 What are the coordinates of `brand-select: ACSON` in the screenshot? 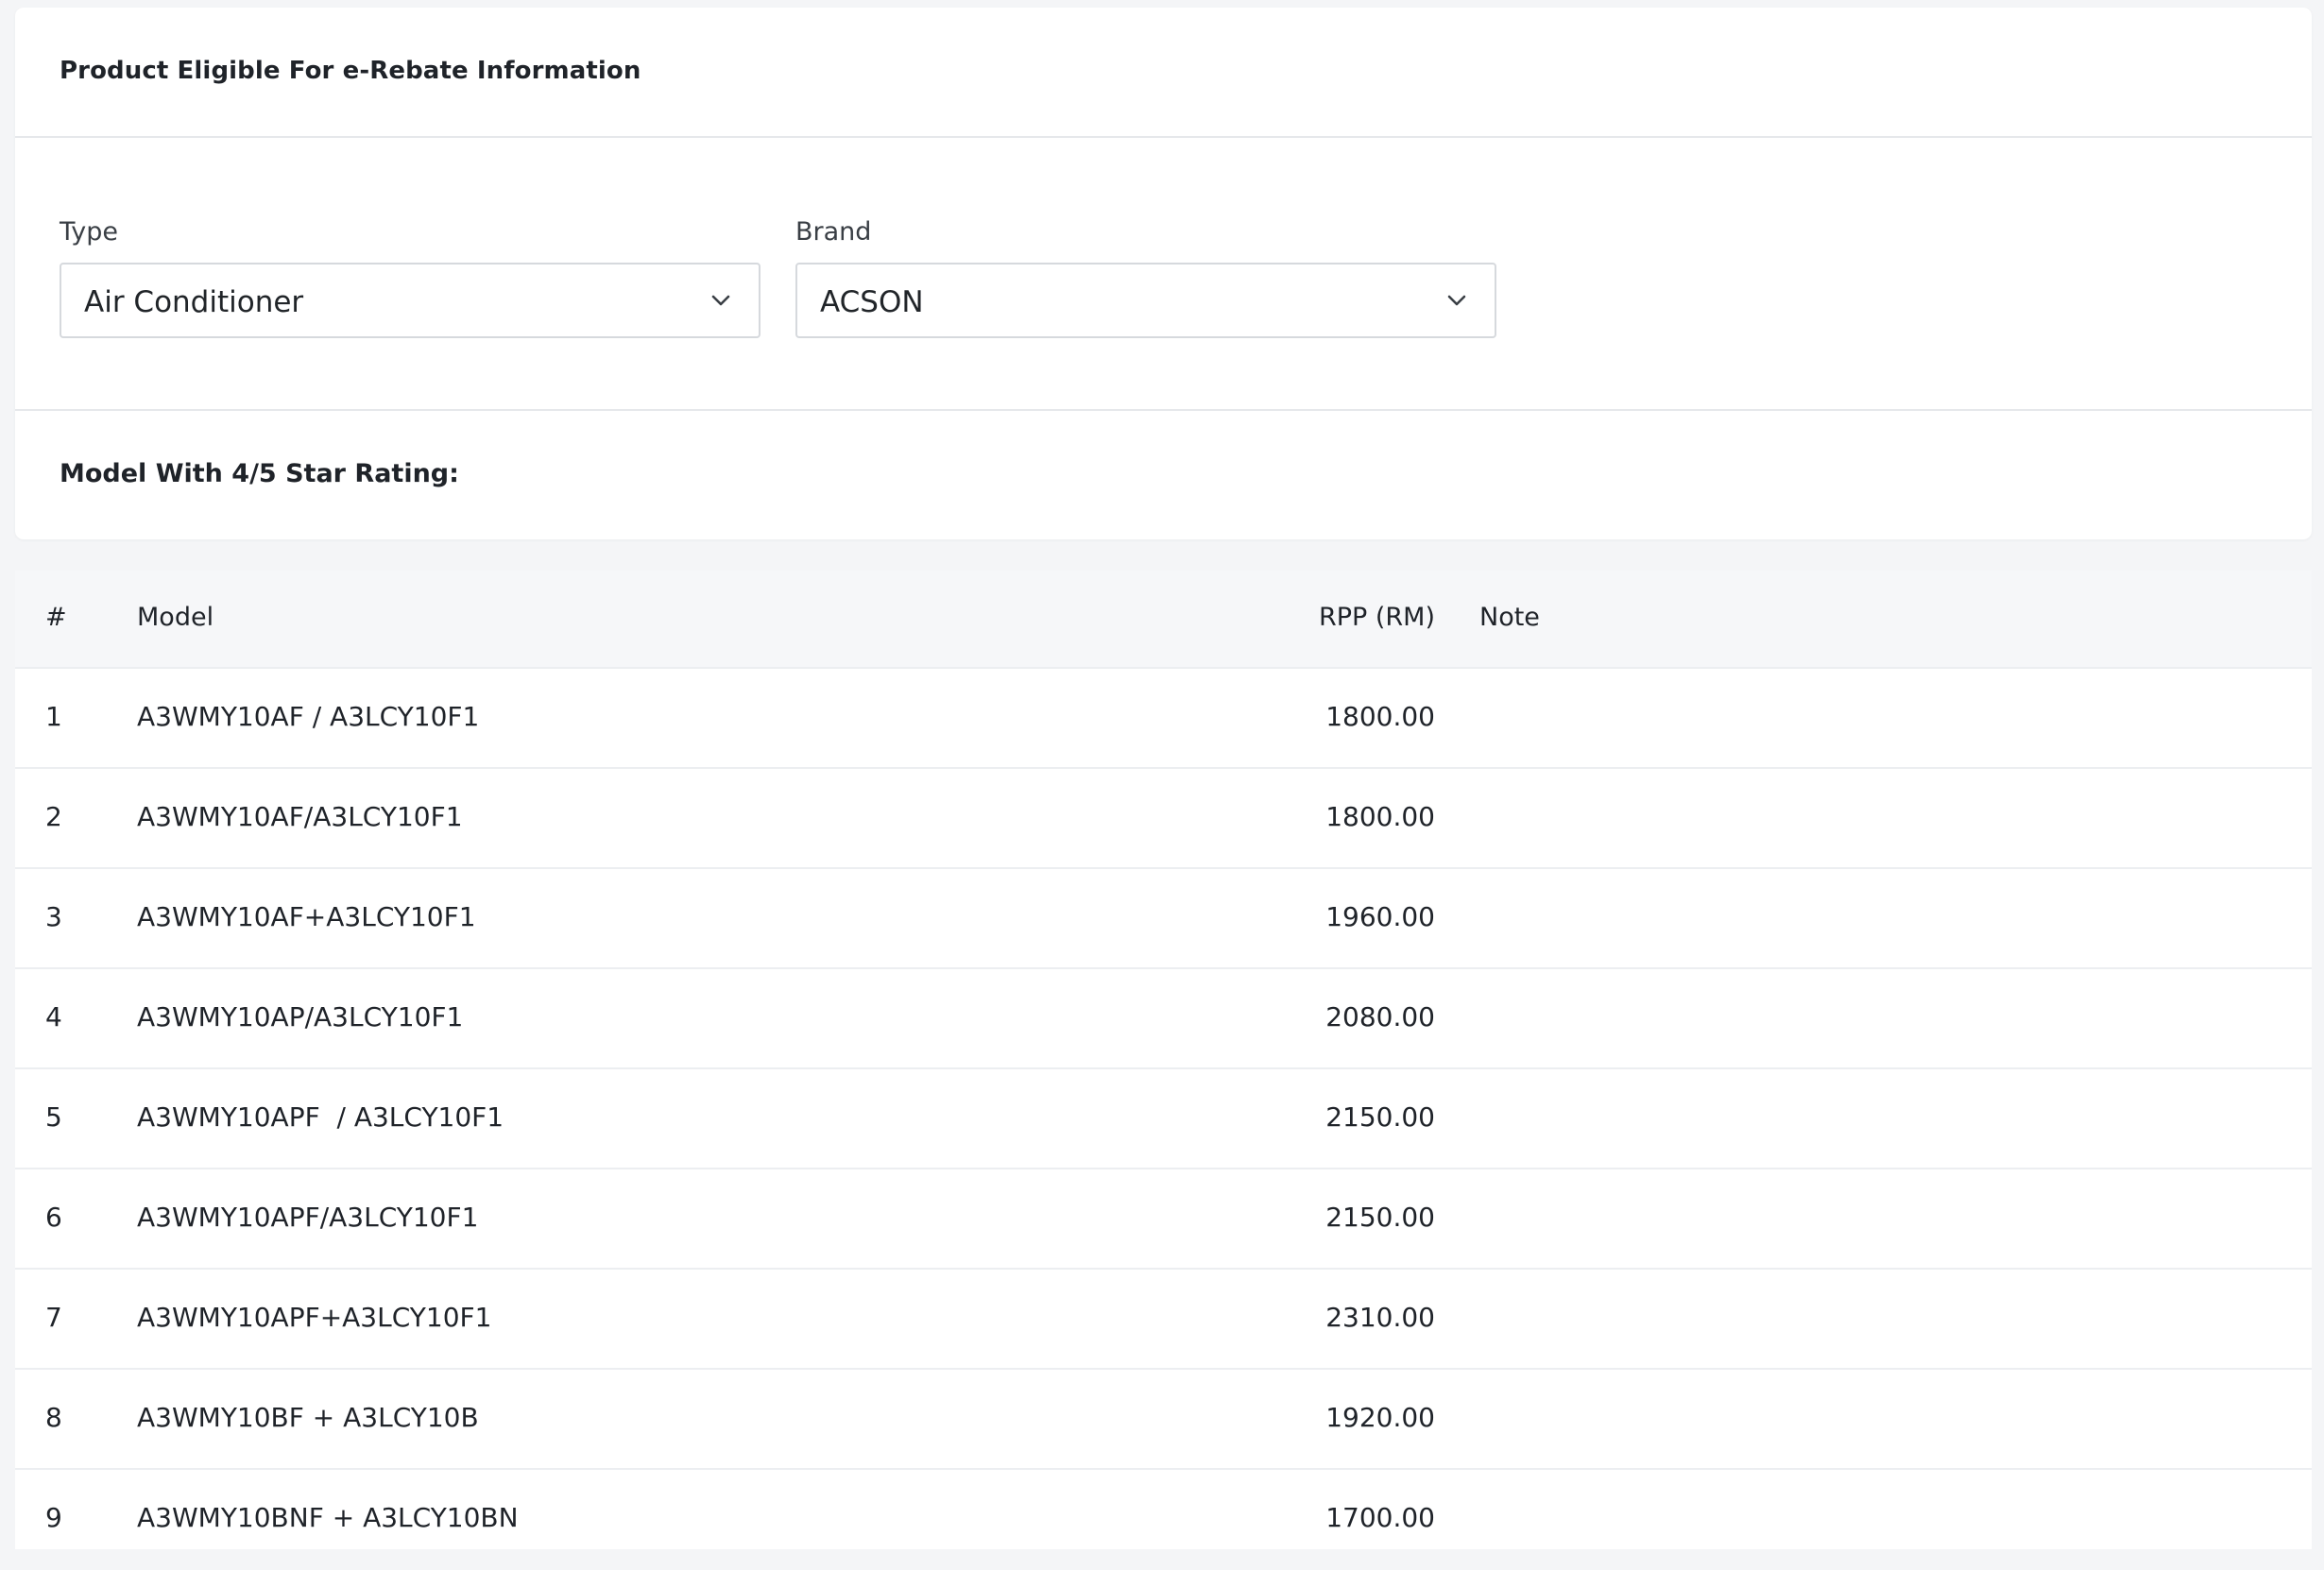 It's located at (1145, 300).